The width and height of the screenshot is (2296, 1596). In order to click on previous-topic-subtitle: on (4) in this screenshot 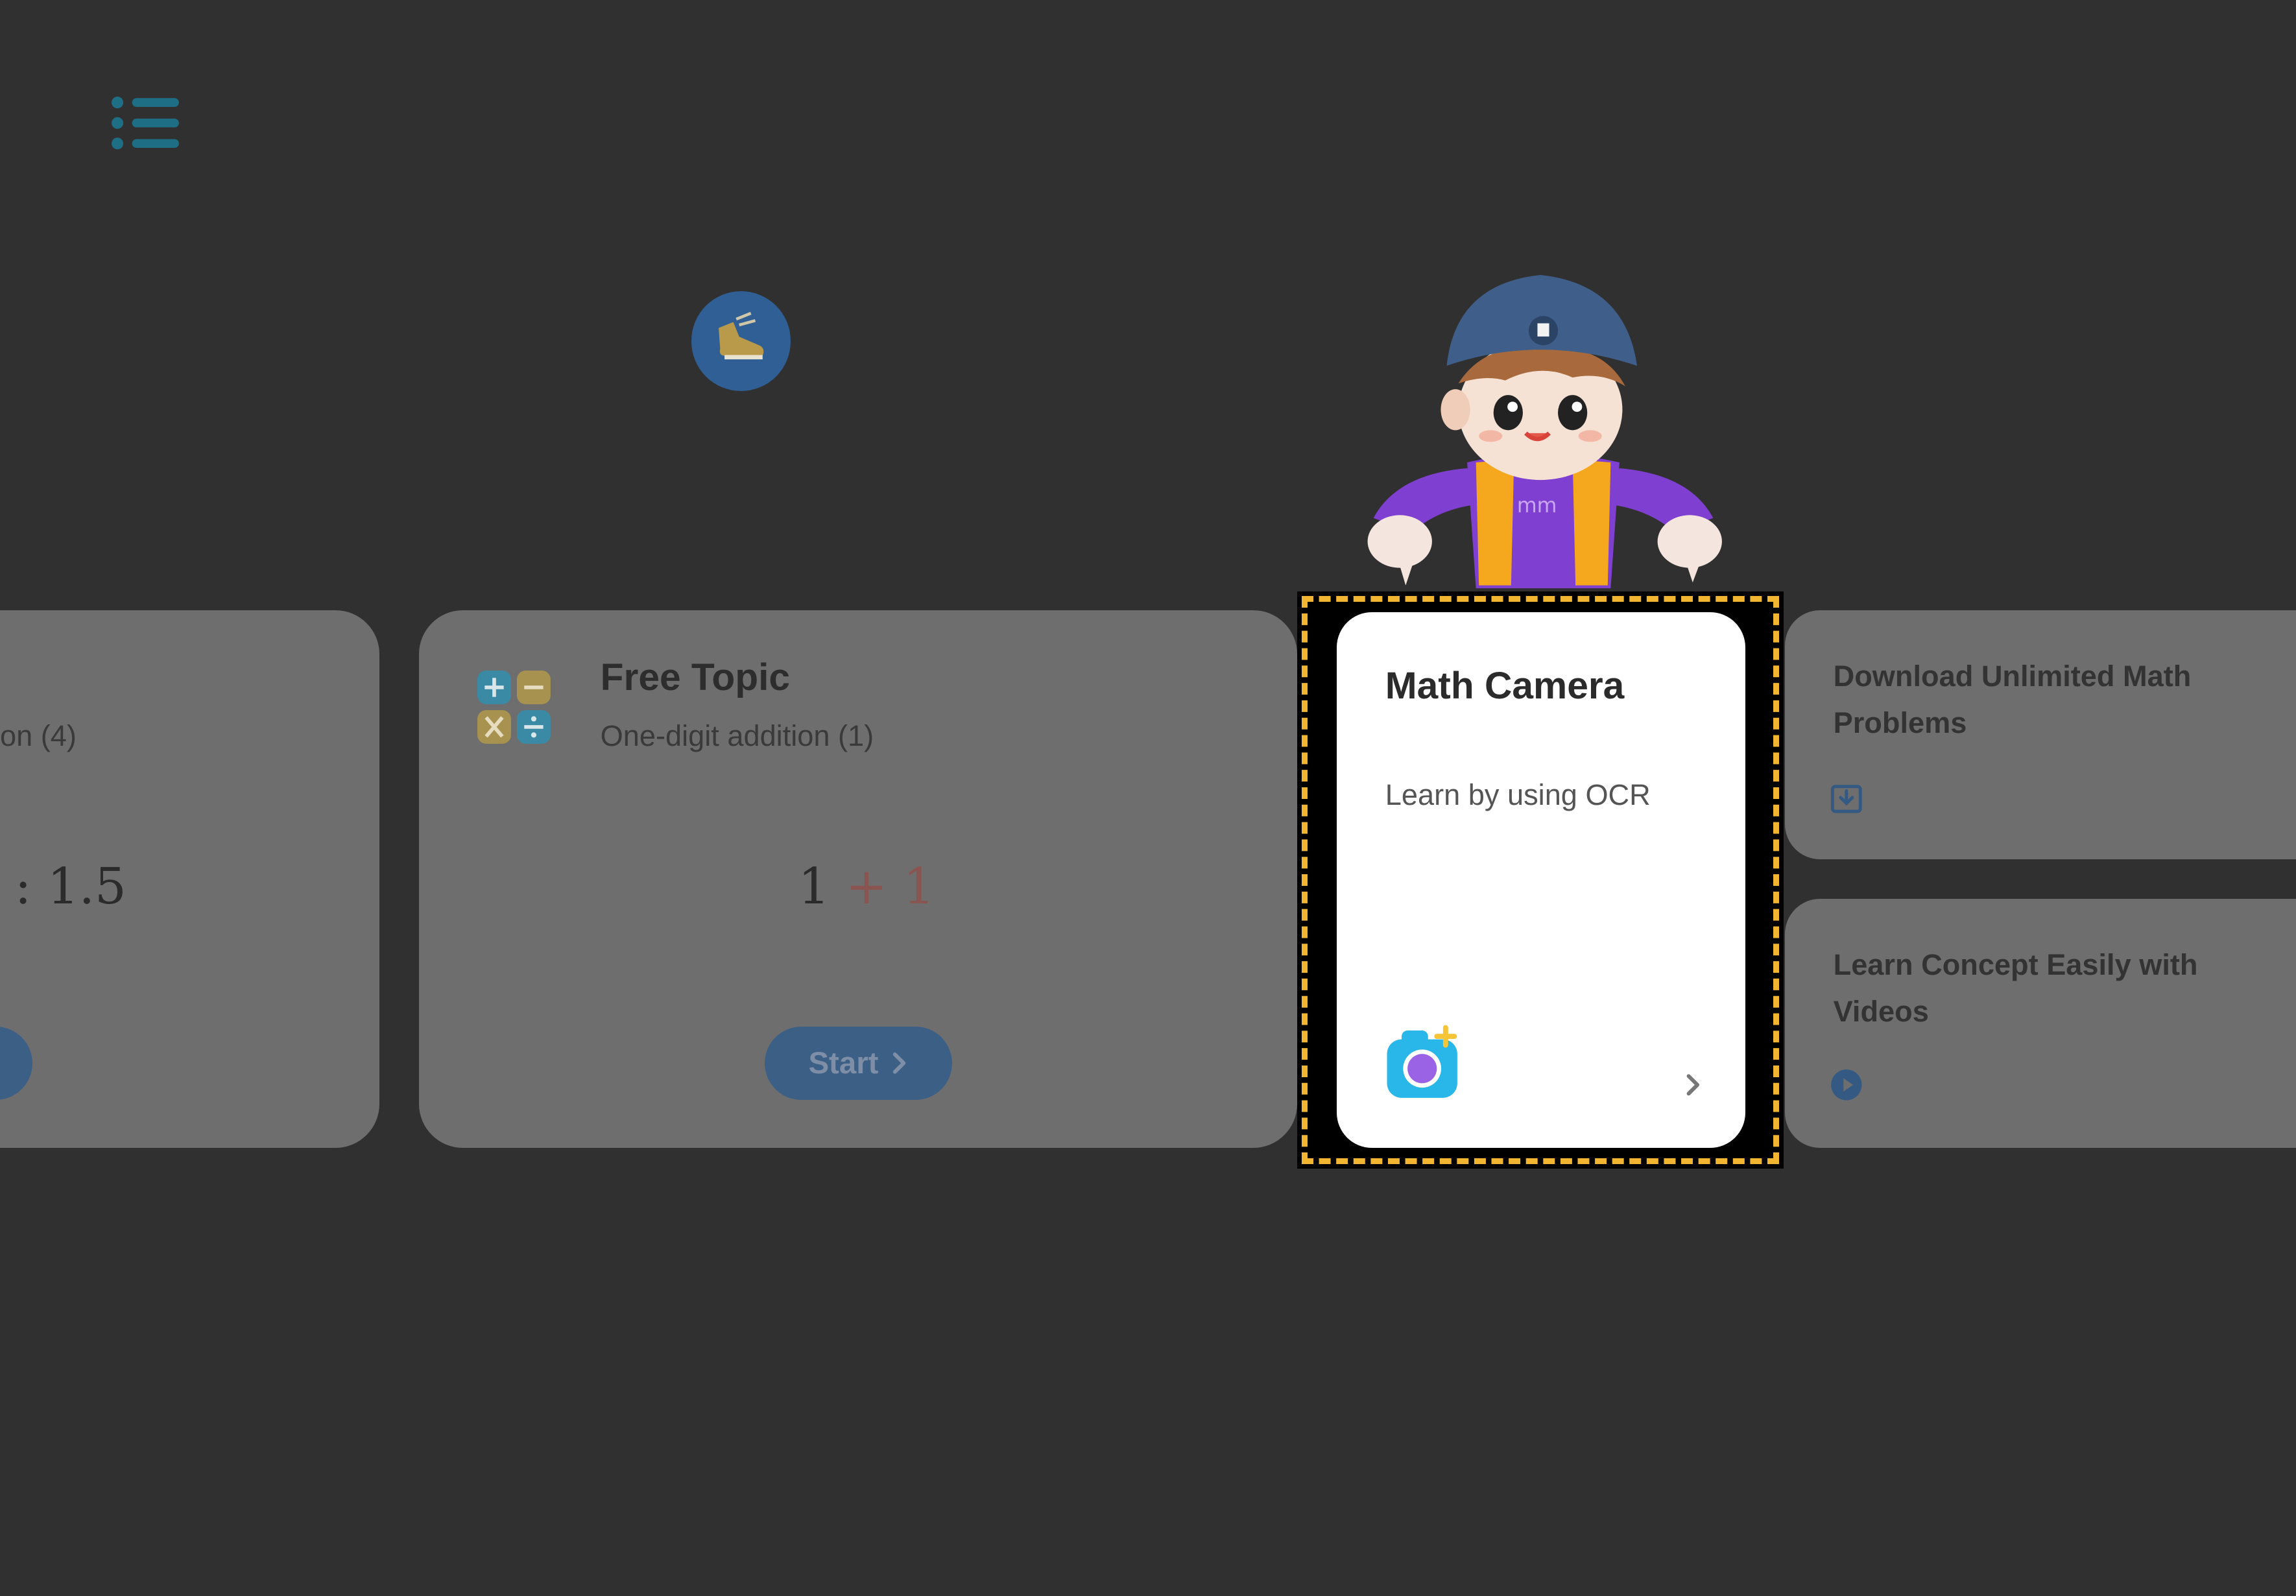, I will do `click(38, 735)`.